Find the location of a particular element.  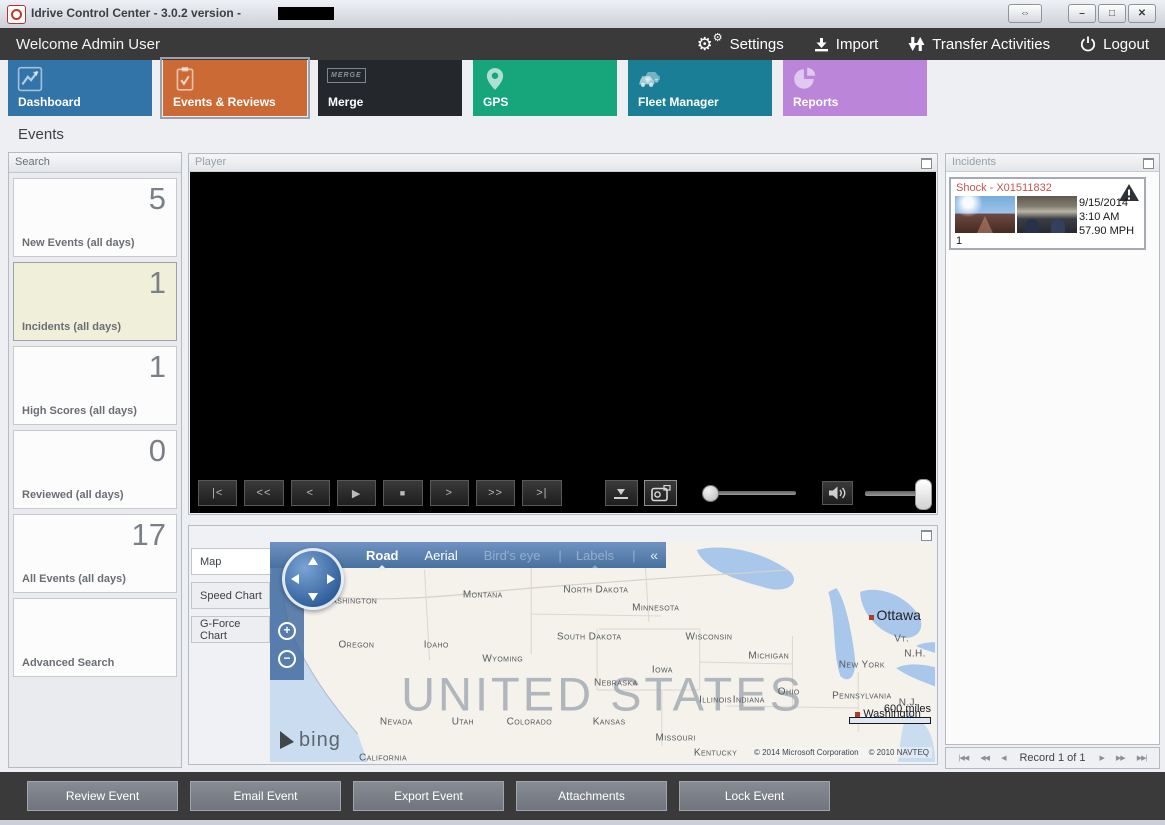

tab-map: Map is located at coordinates (231, 561).